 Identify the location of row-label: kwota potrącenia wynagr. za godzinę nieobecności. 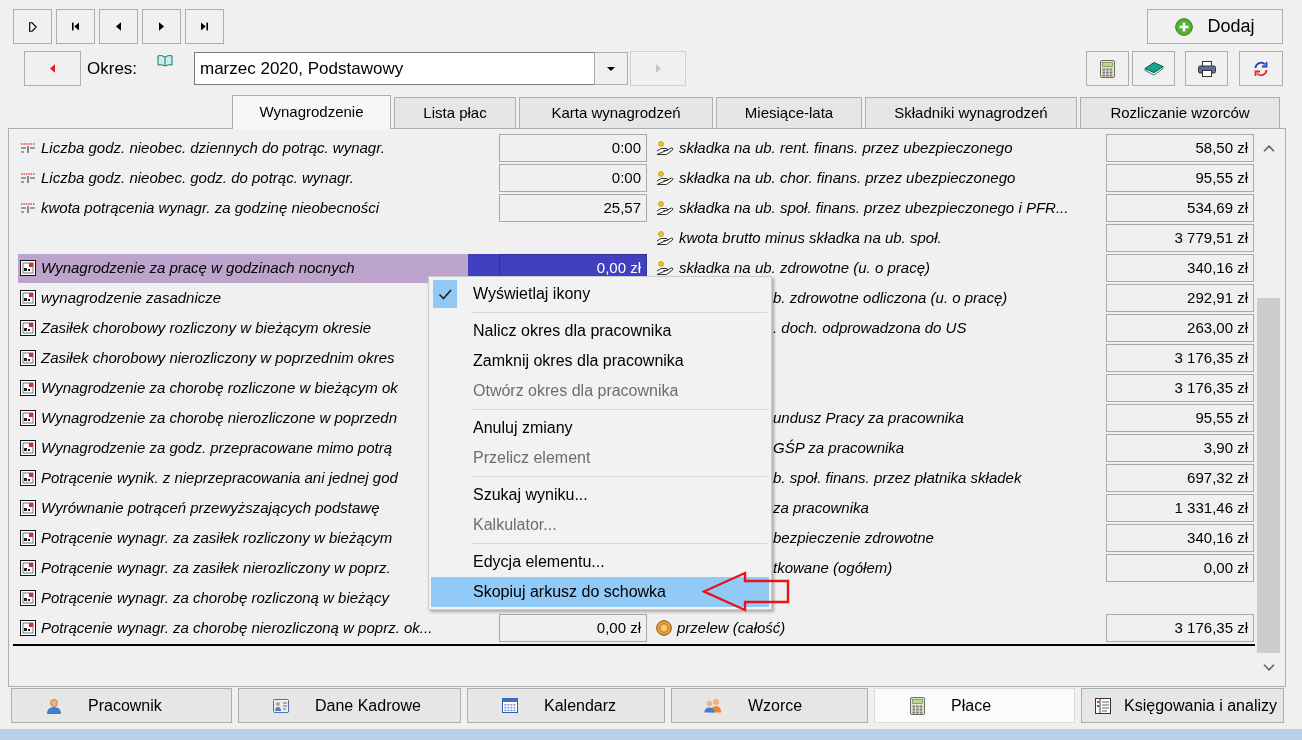
(210, 207).